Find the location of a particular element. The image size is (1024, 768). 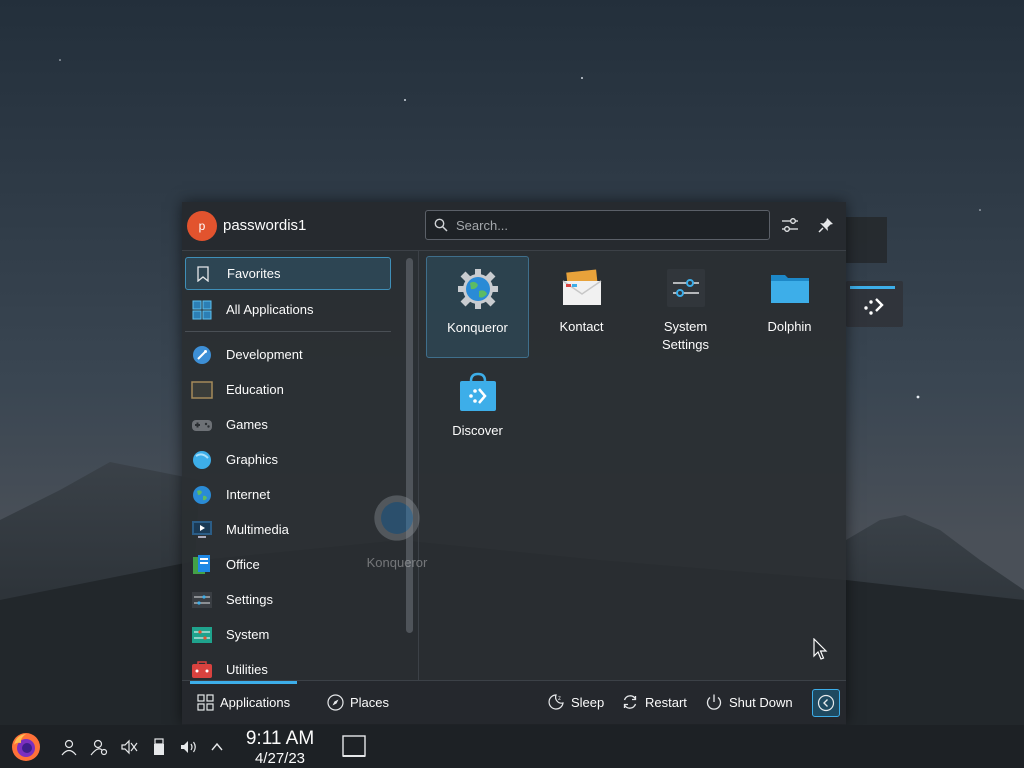

show-desktop-icon is located at coordinates (354, 745).